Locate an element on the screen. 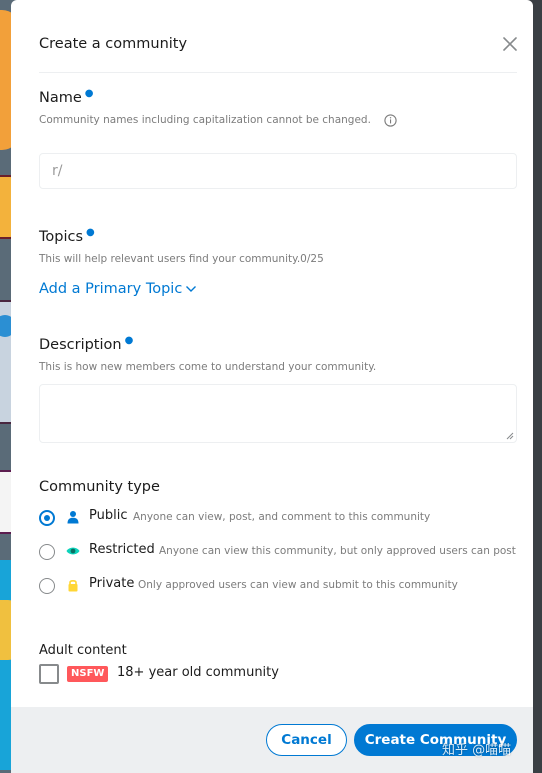 The width and height of the screenshot is (542, 773). description-textarea is located at coordinates (278, 413).